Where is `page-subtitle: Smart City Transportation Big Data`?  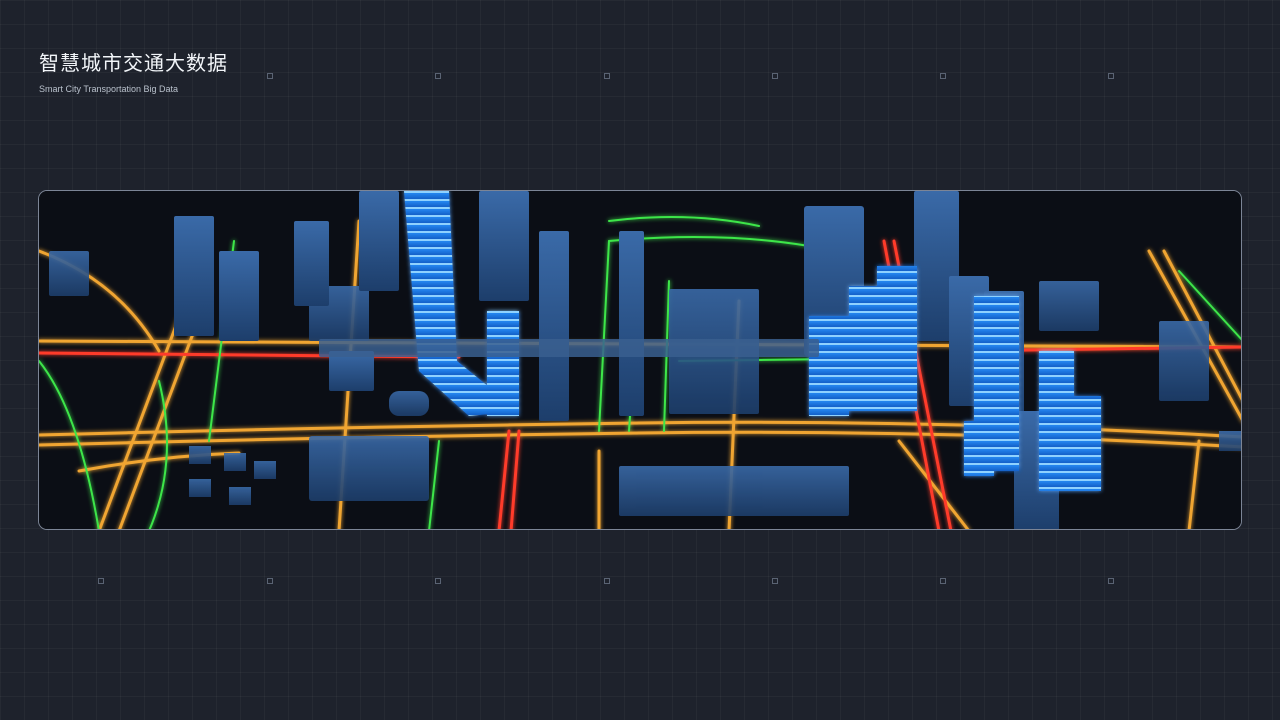 page-subtitle: Smart City Transportation Big Data is located at coordinates (109, 89).